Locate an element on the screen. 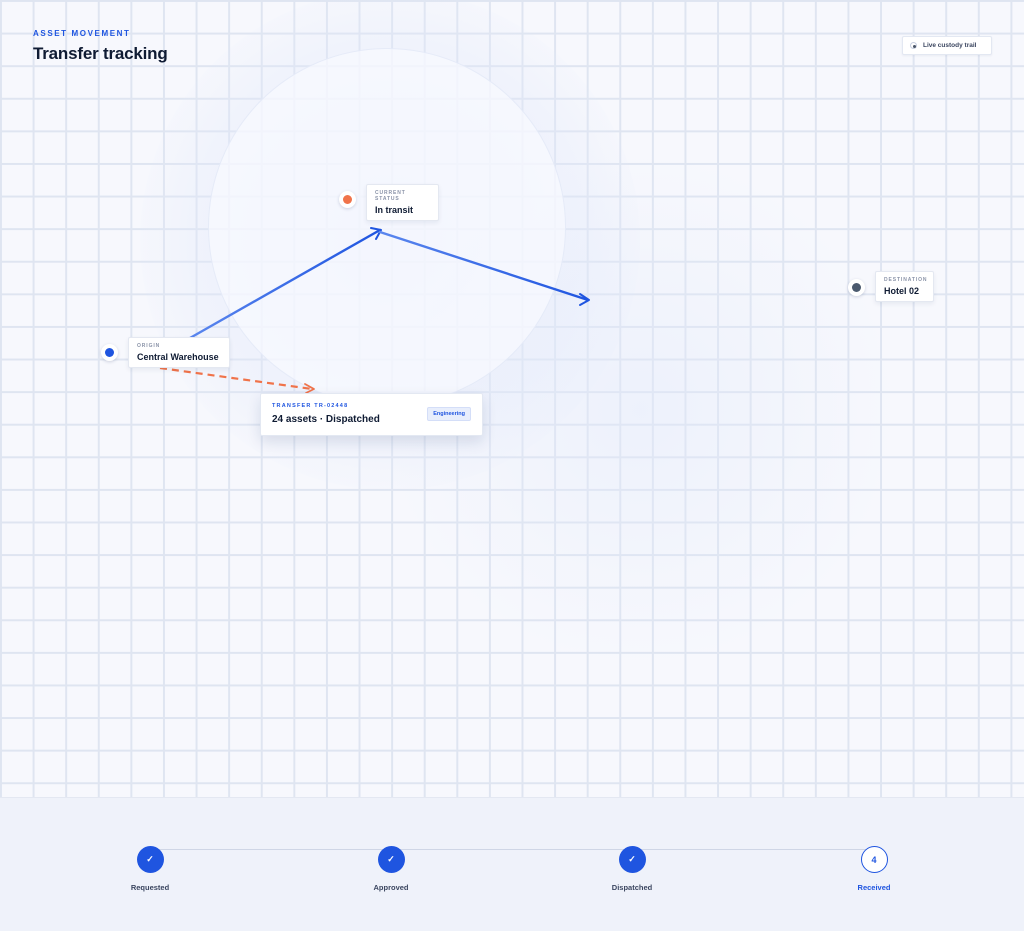  destination-card: DESTINATION Hotel 02 is located at coordinates (904, 286).